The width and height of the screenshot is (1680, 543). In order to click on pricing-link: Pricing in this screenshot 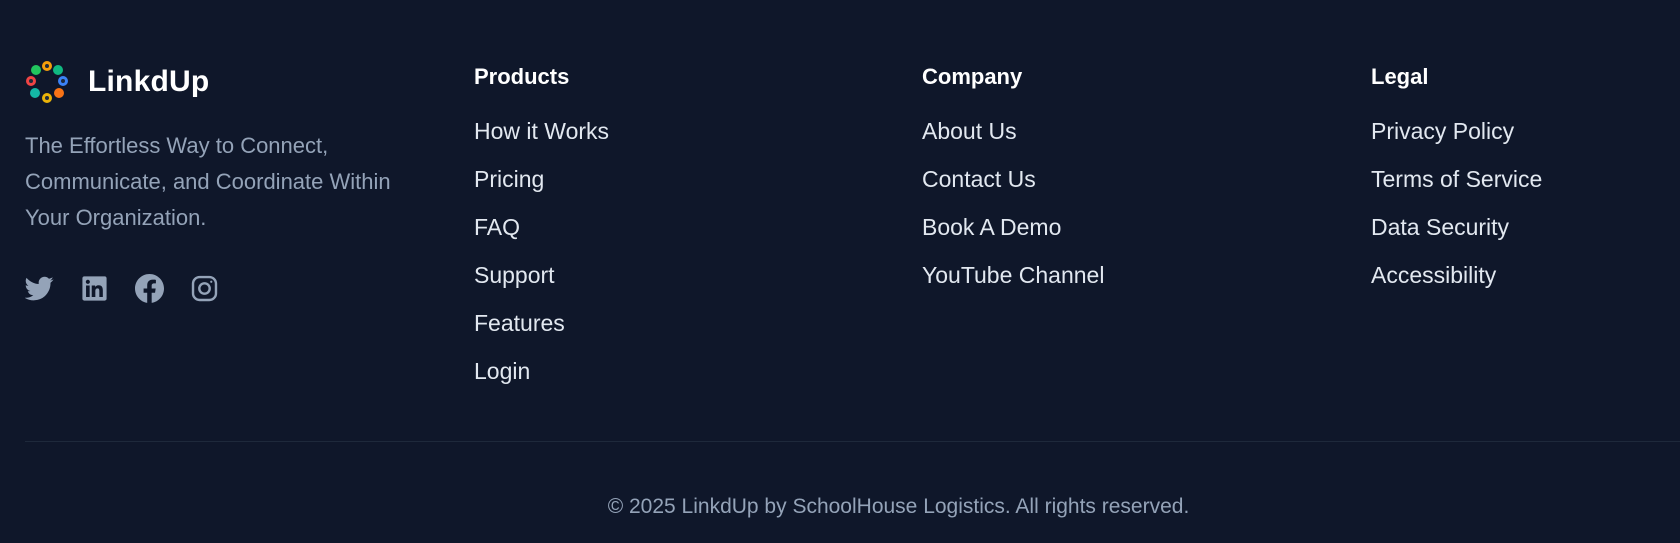, I will do `click(509, 179)`.